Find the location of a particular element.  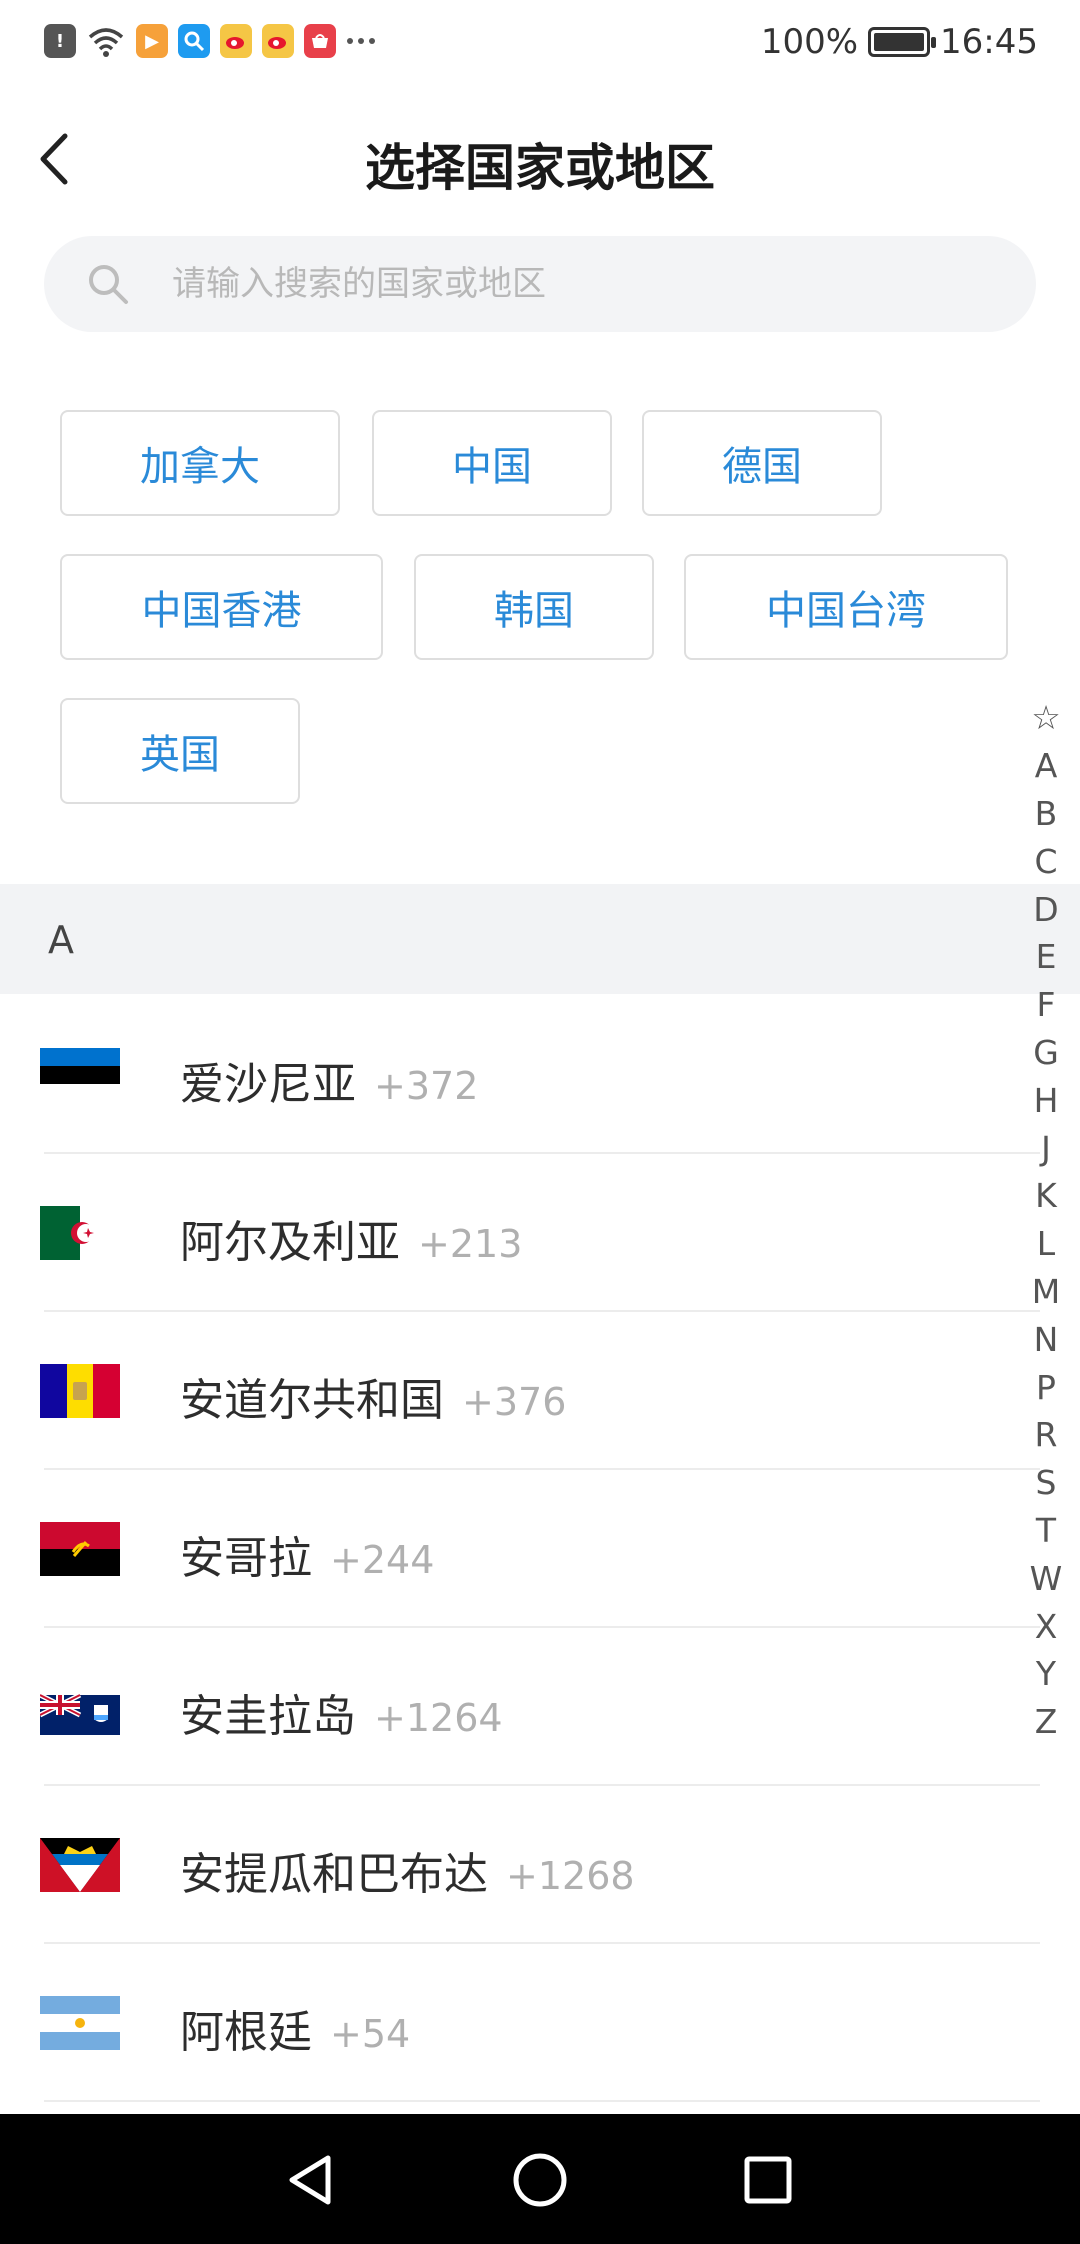

index-letter: S is located at coordinates (1046, 1483).